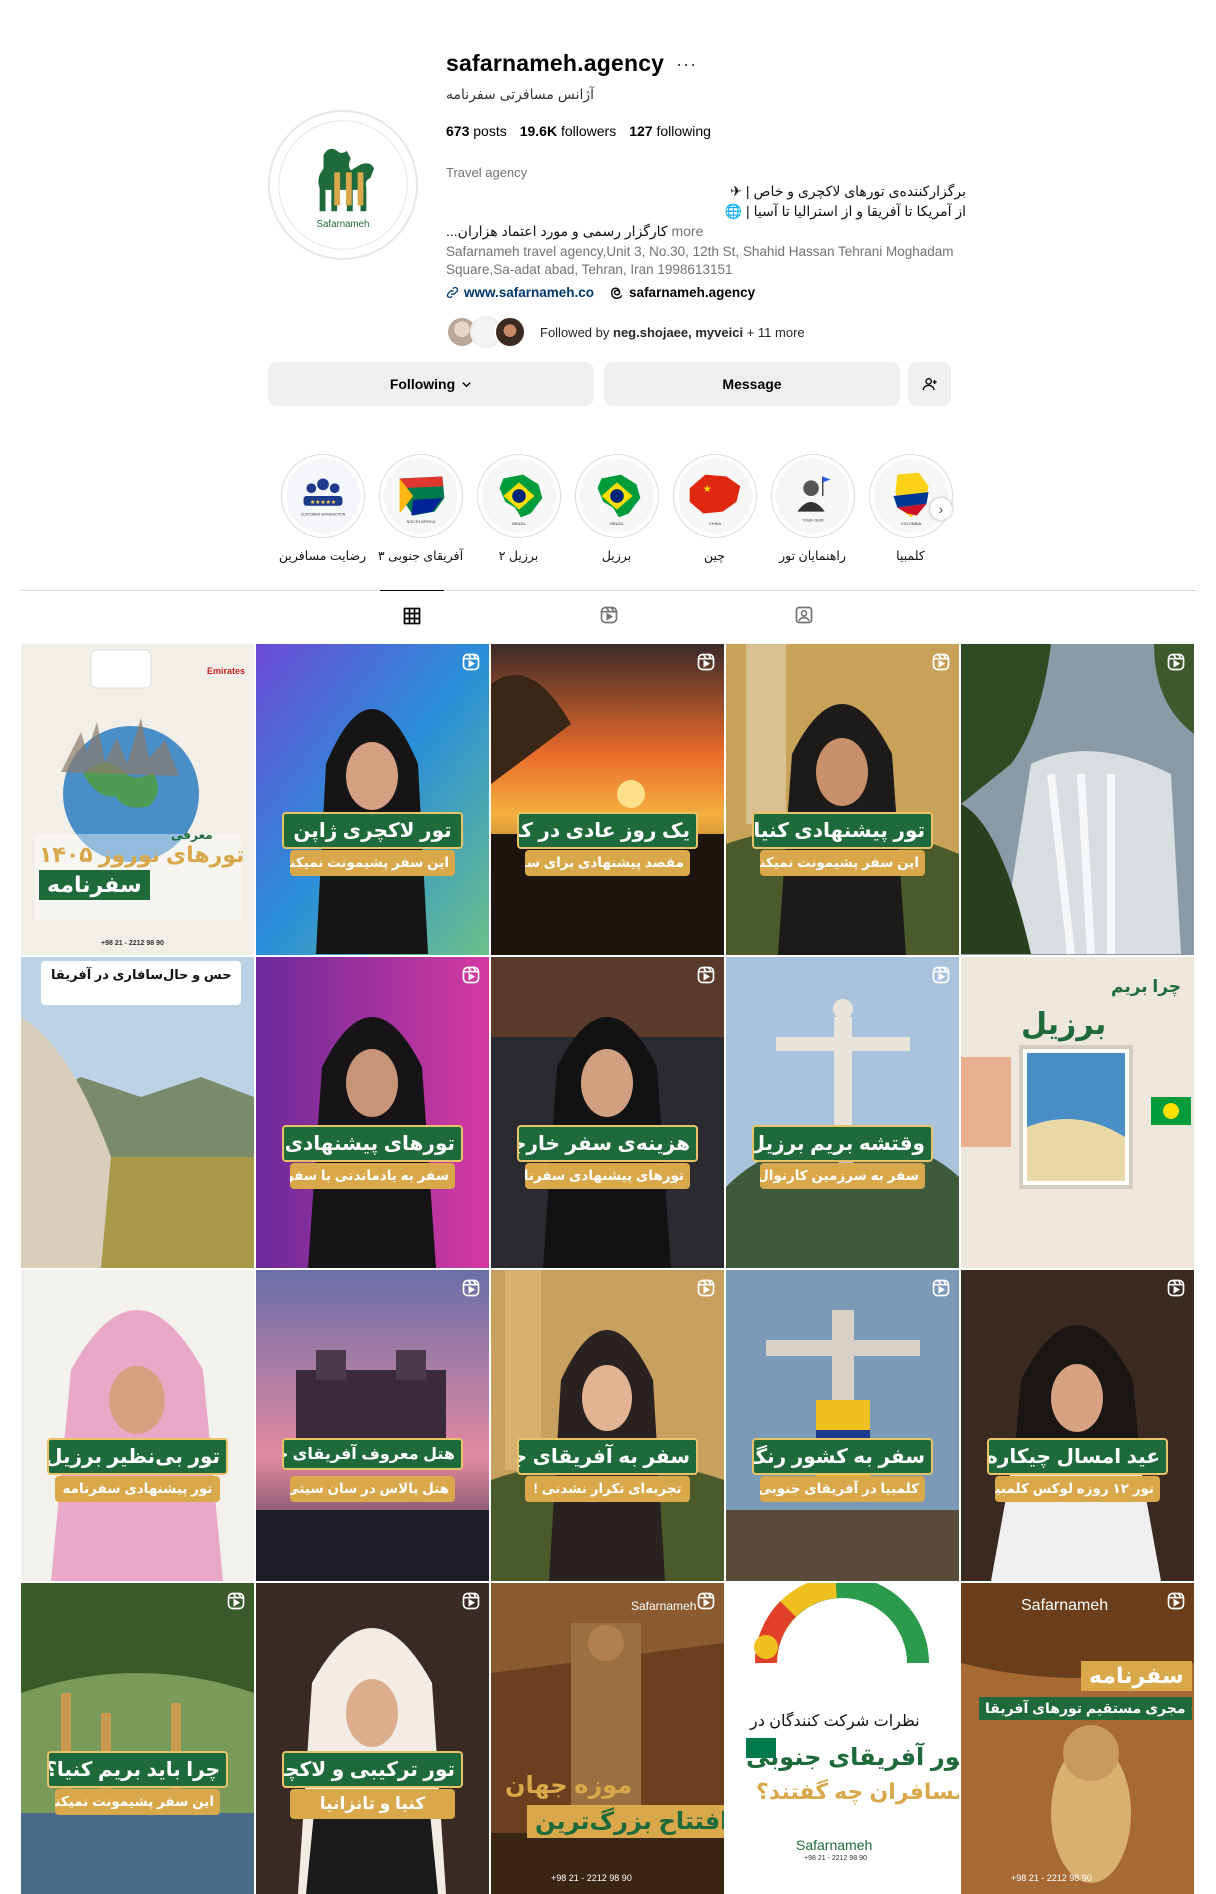 The width and height of the screenshot is (1216, 1894). Describe the element at coordinates (420, 508) in the screenshot. I see `highlight-south-africa-3: SOUTH AFRICA آفریقای جنوبی ۳` at that location.